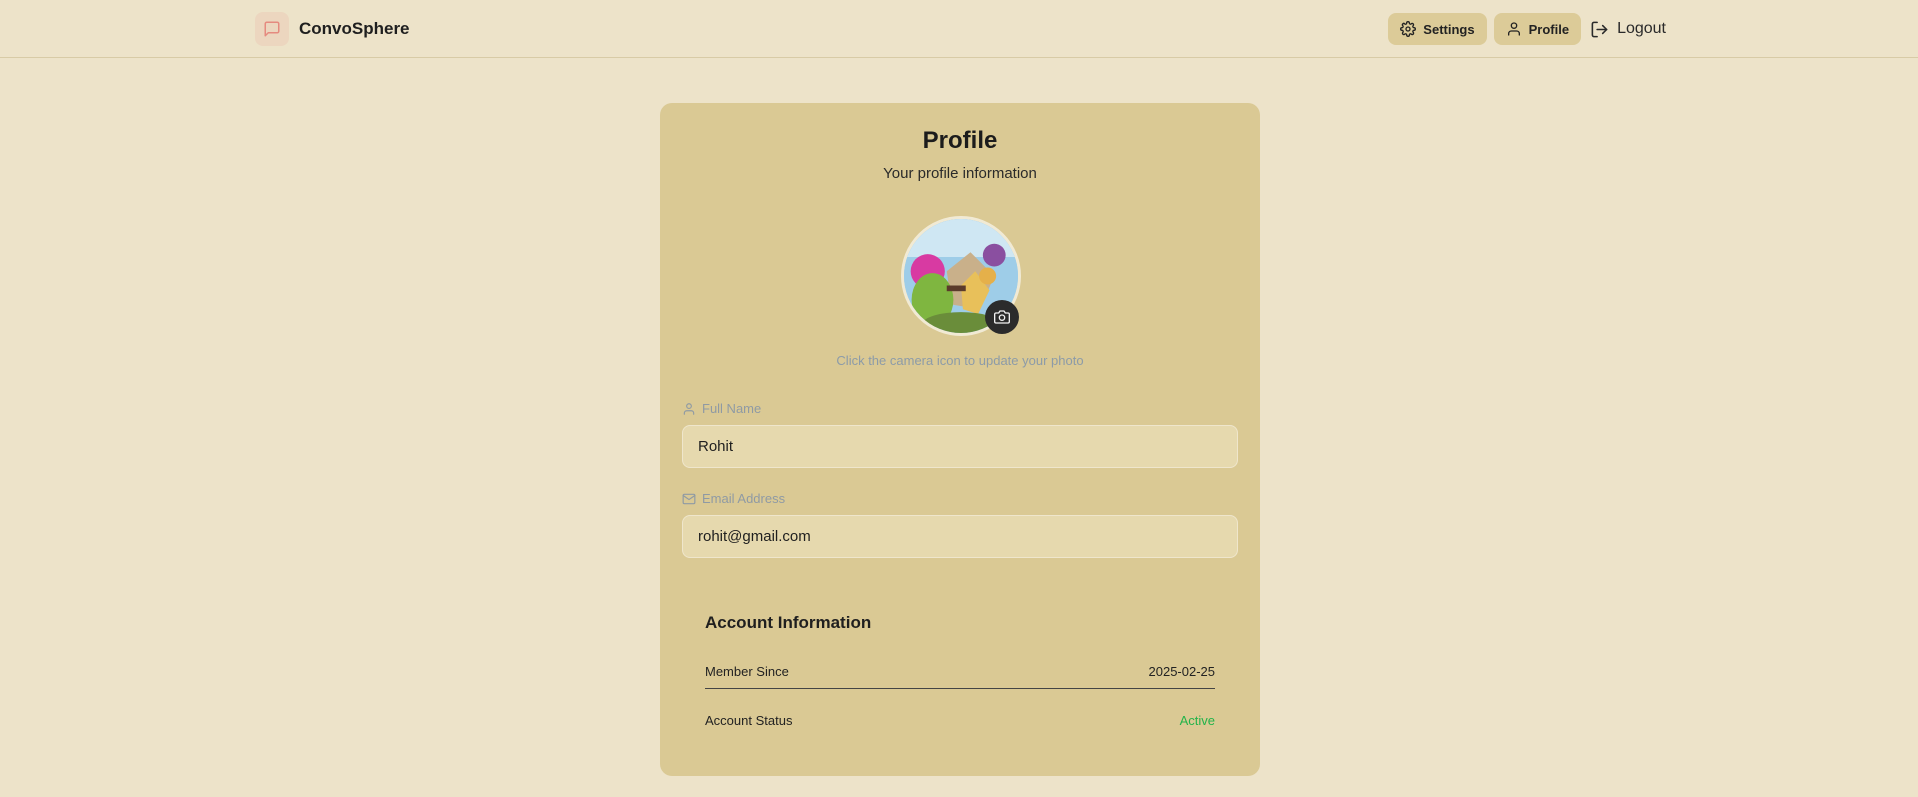 The width and height of the screenshot is (1918, 797). What do you see at coordinates (1408, 29) in the screenshot?
I see `gear-icon` at bounding box center [1408, 29].